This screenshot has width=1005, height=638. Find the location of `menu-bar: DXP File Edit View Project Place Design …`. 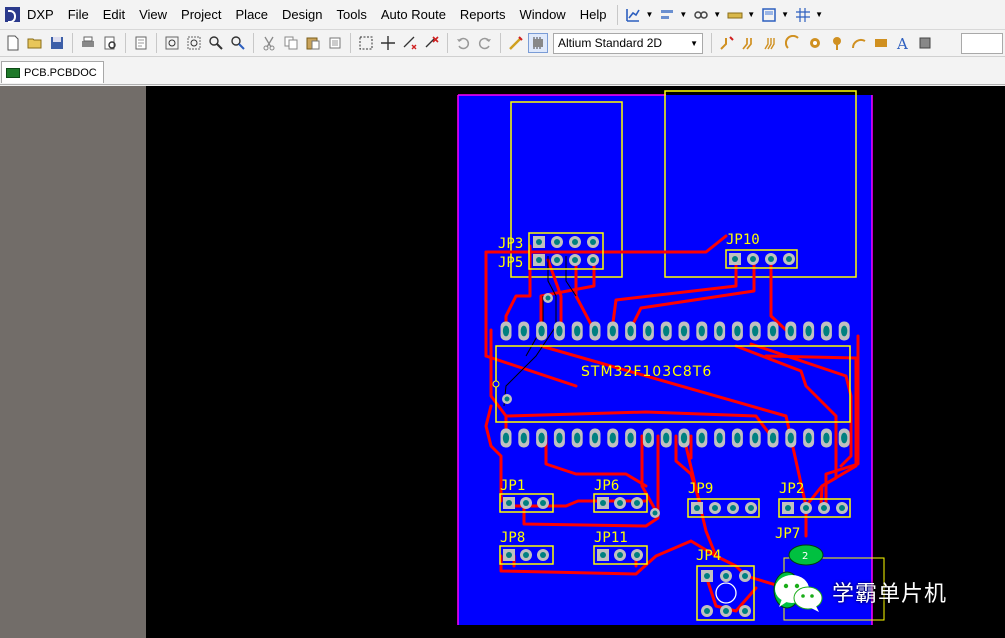

menu-bar: DXP File Edit View Project Place Design … is located at coordinates (502, 15).